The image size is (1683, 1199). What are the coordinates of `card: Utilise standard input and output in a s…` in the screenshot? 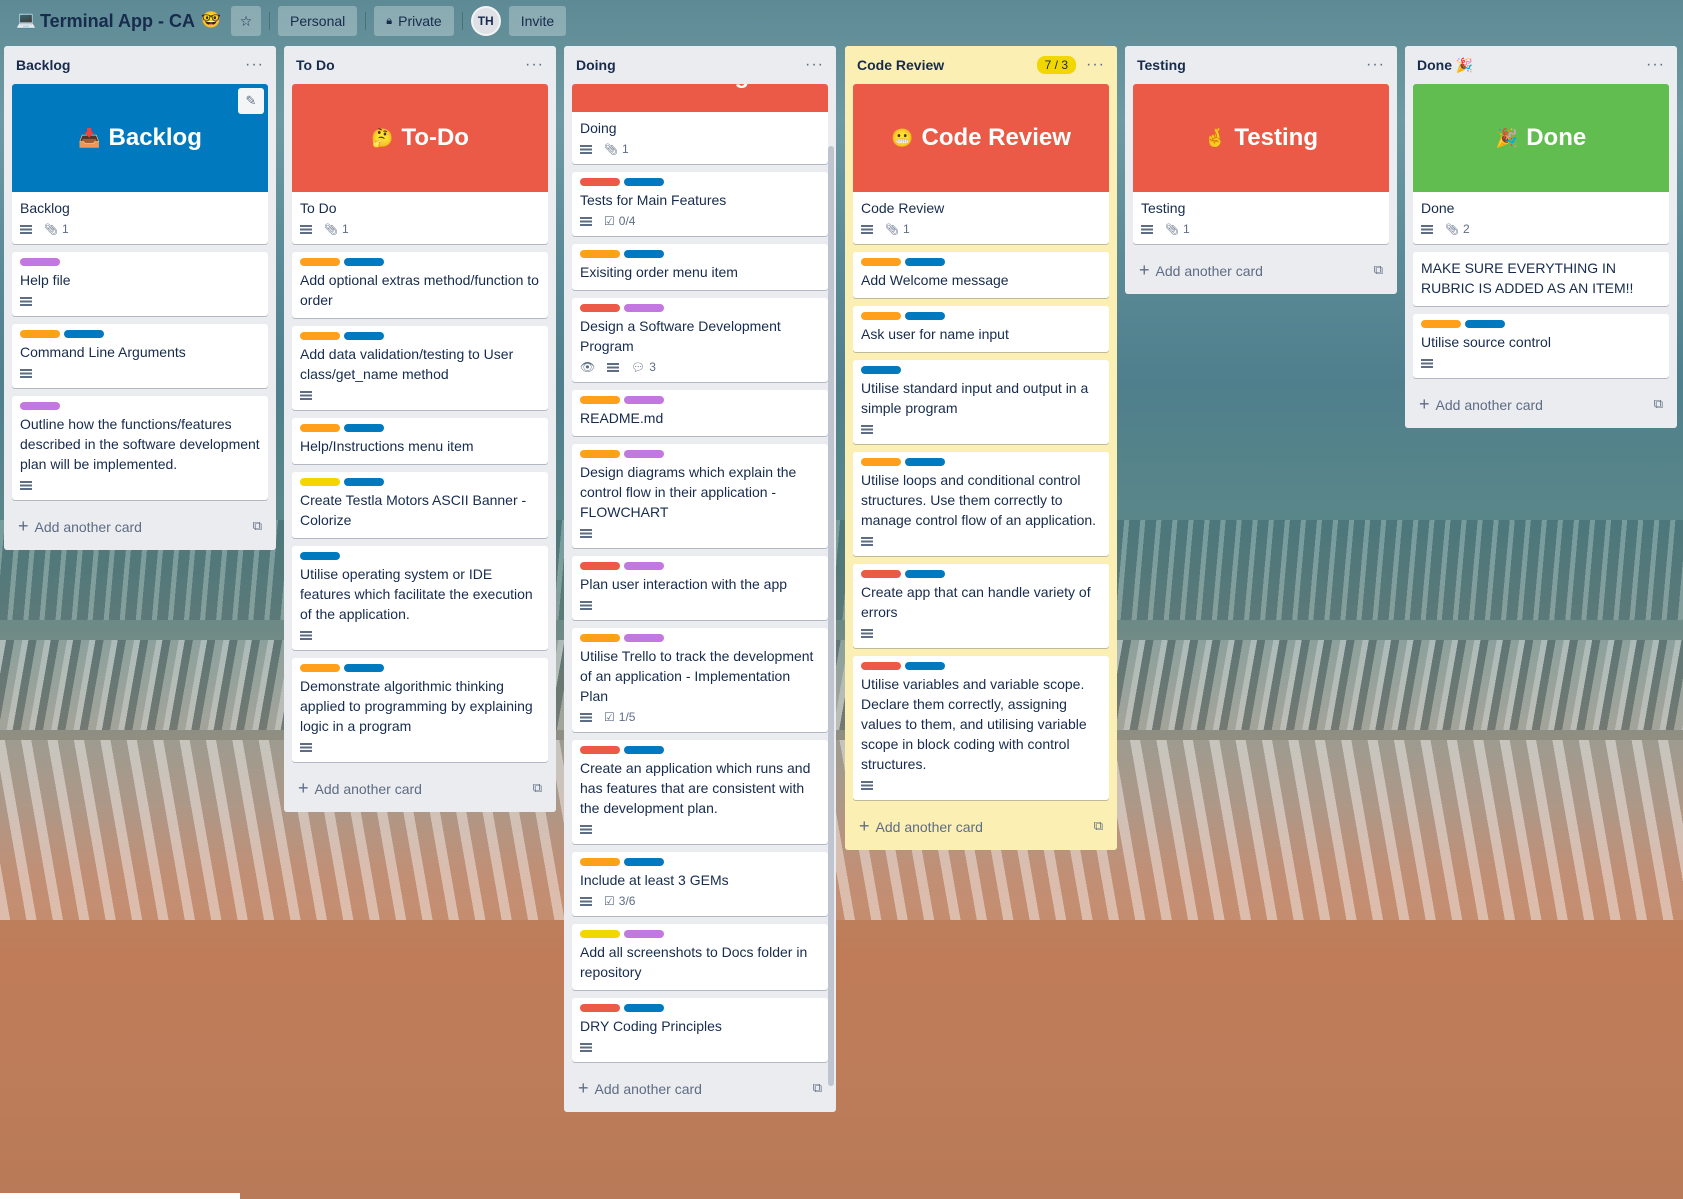 It's located at (981, 402).